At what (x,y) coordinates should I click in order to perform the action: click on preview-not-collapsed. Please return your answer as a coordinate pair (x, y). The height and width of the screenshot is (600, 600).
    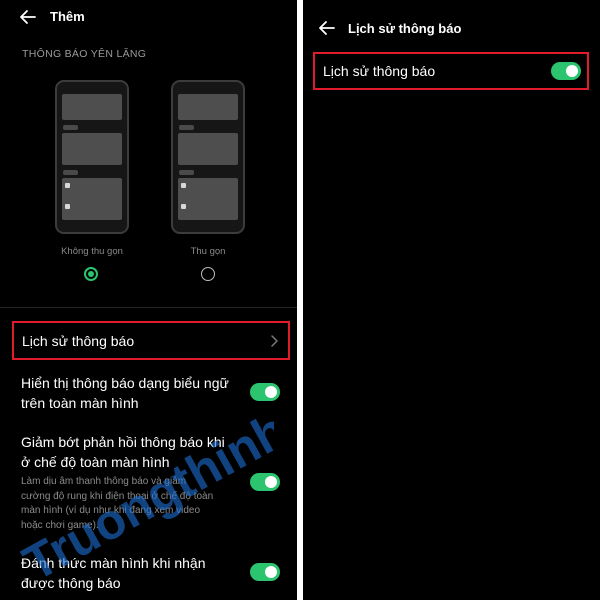
    Looking at the image, I should click on (92, 157).